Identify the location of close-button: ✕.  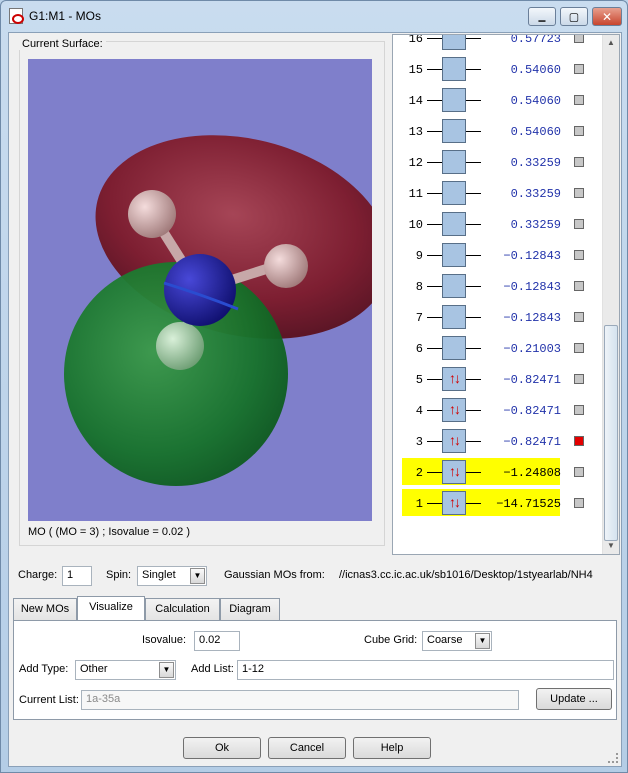
(607, 16).